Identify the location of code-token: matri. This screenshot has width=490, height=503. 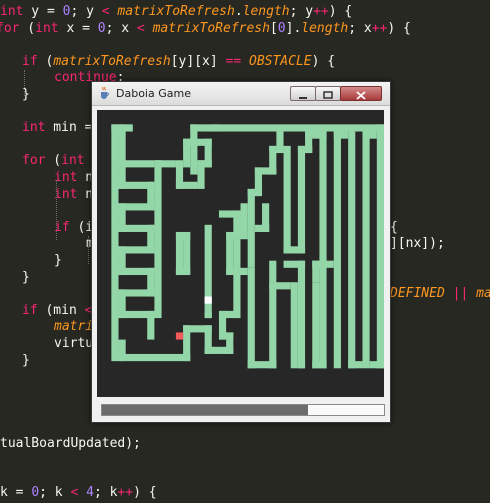
(74, 327).